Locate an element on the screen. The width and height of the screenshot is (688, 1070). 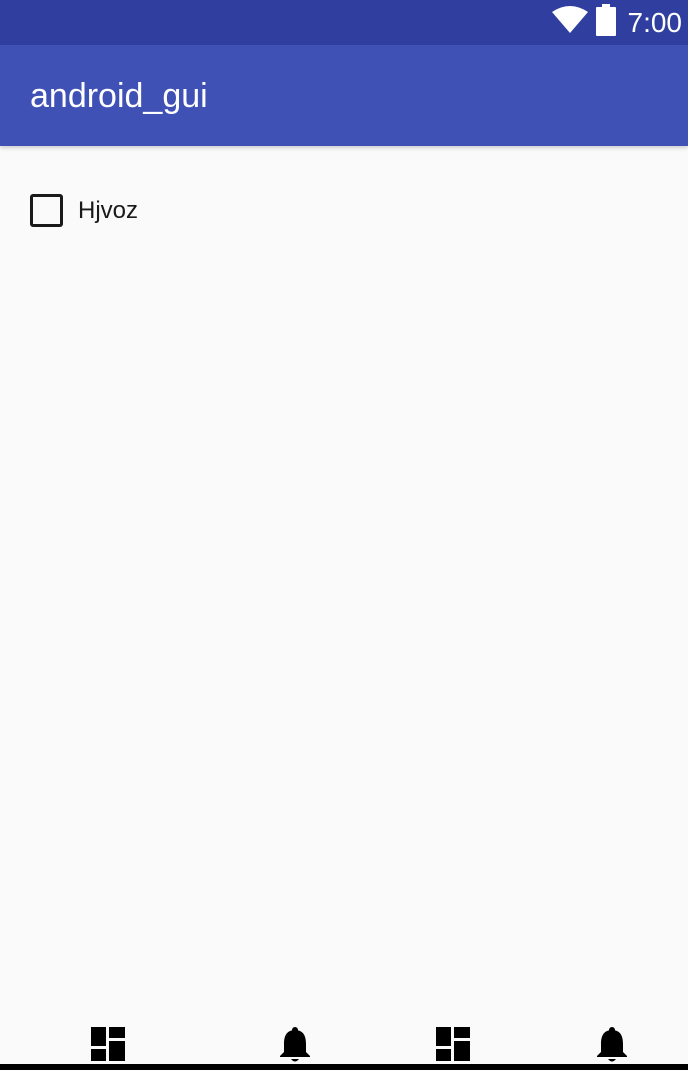
wifi-icon is located at coordinates (569, 22).